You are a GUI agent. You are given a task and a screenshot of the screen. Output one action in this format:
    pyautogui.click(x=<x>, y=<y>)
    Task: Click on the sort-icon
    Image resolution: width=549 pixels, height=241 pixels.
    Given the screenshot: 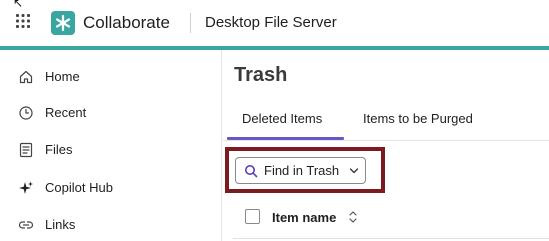 What is the action you would take?
    pyautogui.click(x=353, y=217)
    